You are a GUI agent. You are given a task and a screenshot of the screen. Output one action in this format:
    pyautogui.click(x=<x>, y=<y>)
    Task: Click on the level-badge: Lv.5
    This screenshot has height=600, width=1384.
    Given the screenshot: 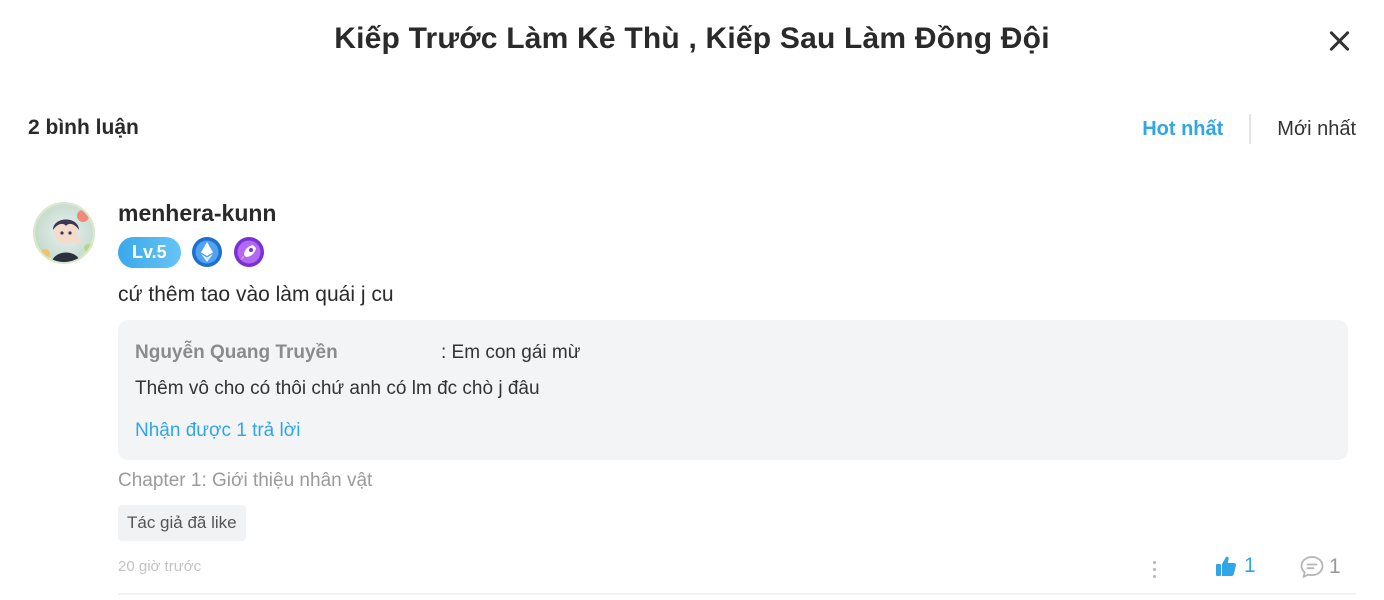 What is the action you would take?
    pyautogui.click(x=149, y=252)
    